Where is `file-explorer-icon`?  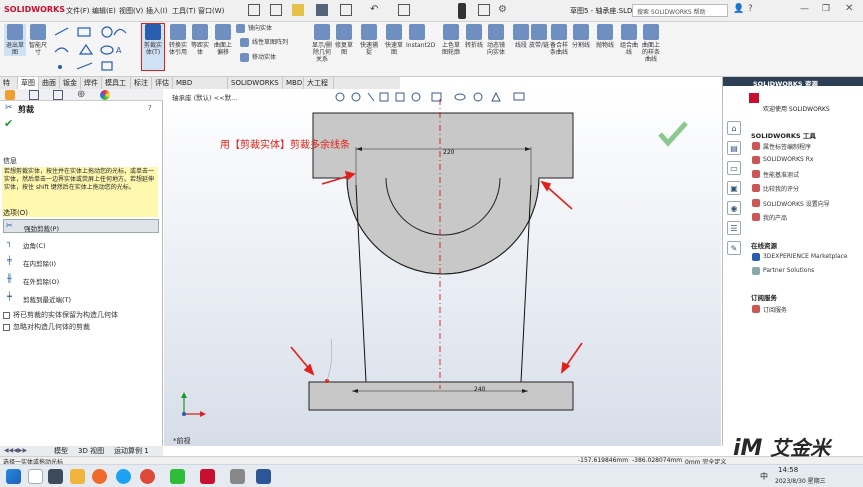 file-explorer-icon is located at coordinates (77, 476).